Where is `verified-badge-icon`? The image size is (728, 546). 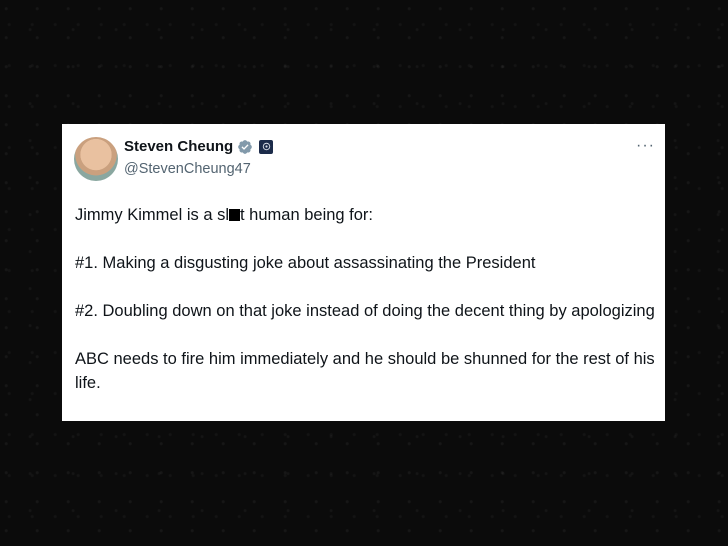 verified-badge-icon is located at coordinates (245, 146).